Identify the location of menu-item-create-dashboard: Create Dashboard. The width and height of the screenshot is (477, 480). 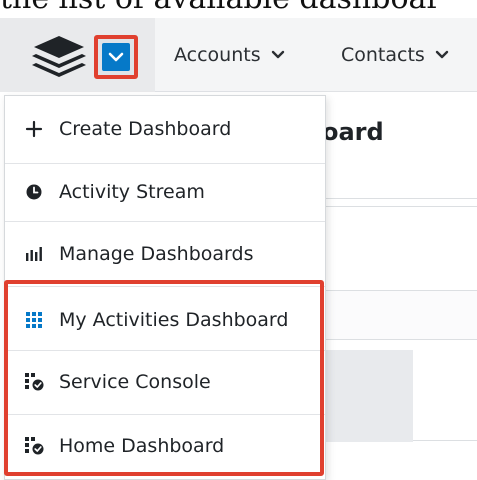
(165, 129).